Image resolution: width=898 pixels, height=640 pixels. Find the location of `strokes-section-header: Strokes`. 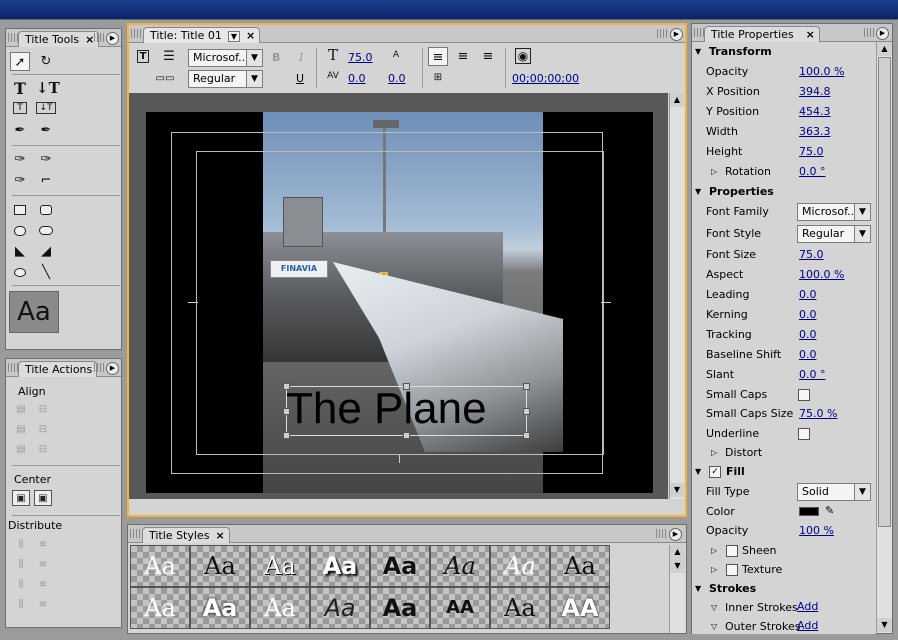

strokes-section-header: Strokes is located at coordinates (732, 588).